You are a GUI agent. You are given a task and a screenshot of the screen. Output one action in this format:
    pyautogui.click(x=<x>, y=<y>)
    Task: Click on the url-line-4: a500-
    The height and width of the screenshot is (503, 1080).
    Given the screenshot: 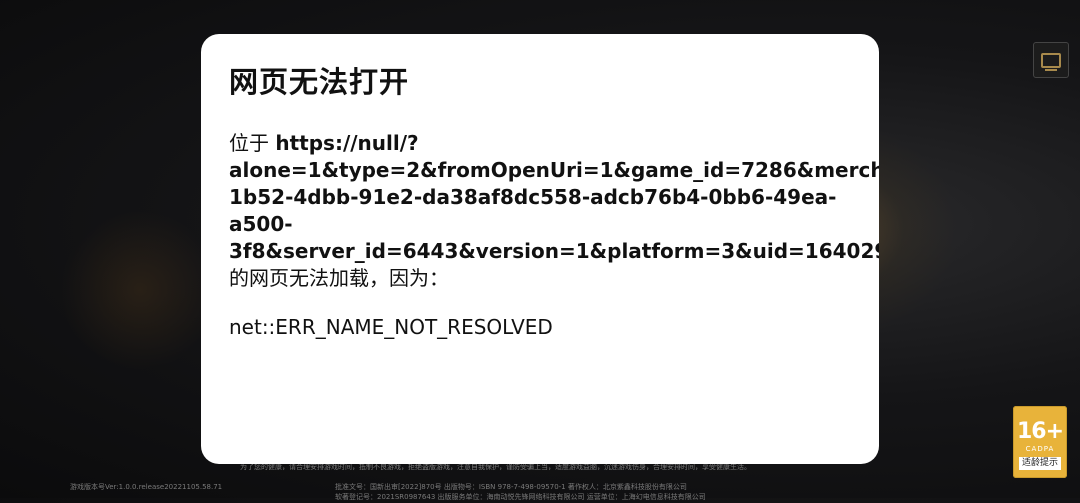 What is the action you would take?
    pyautogui.click(x=261, y=224)
    